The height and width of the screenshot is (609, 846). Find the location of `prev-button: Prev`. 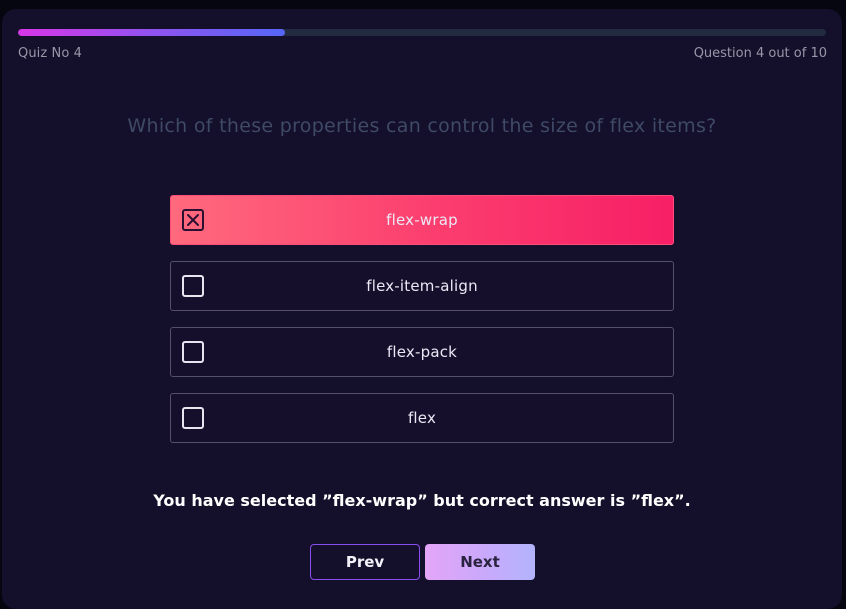

prev-button: Prev is located at coordinates (365, 562).